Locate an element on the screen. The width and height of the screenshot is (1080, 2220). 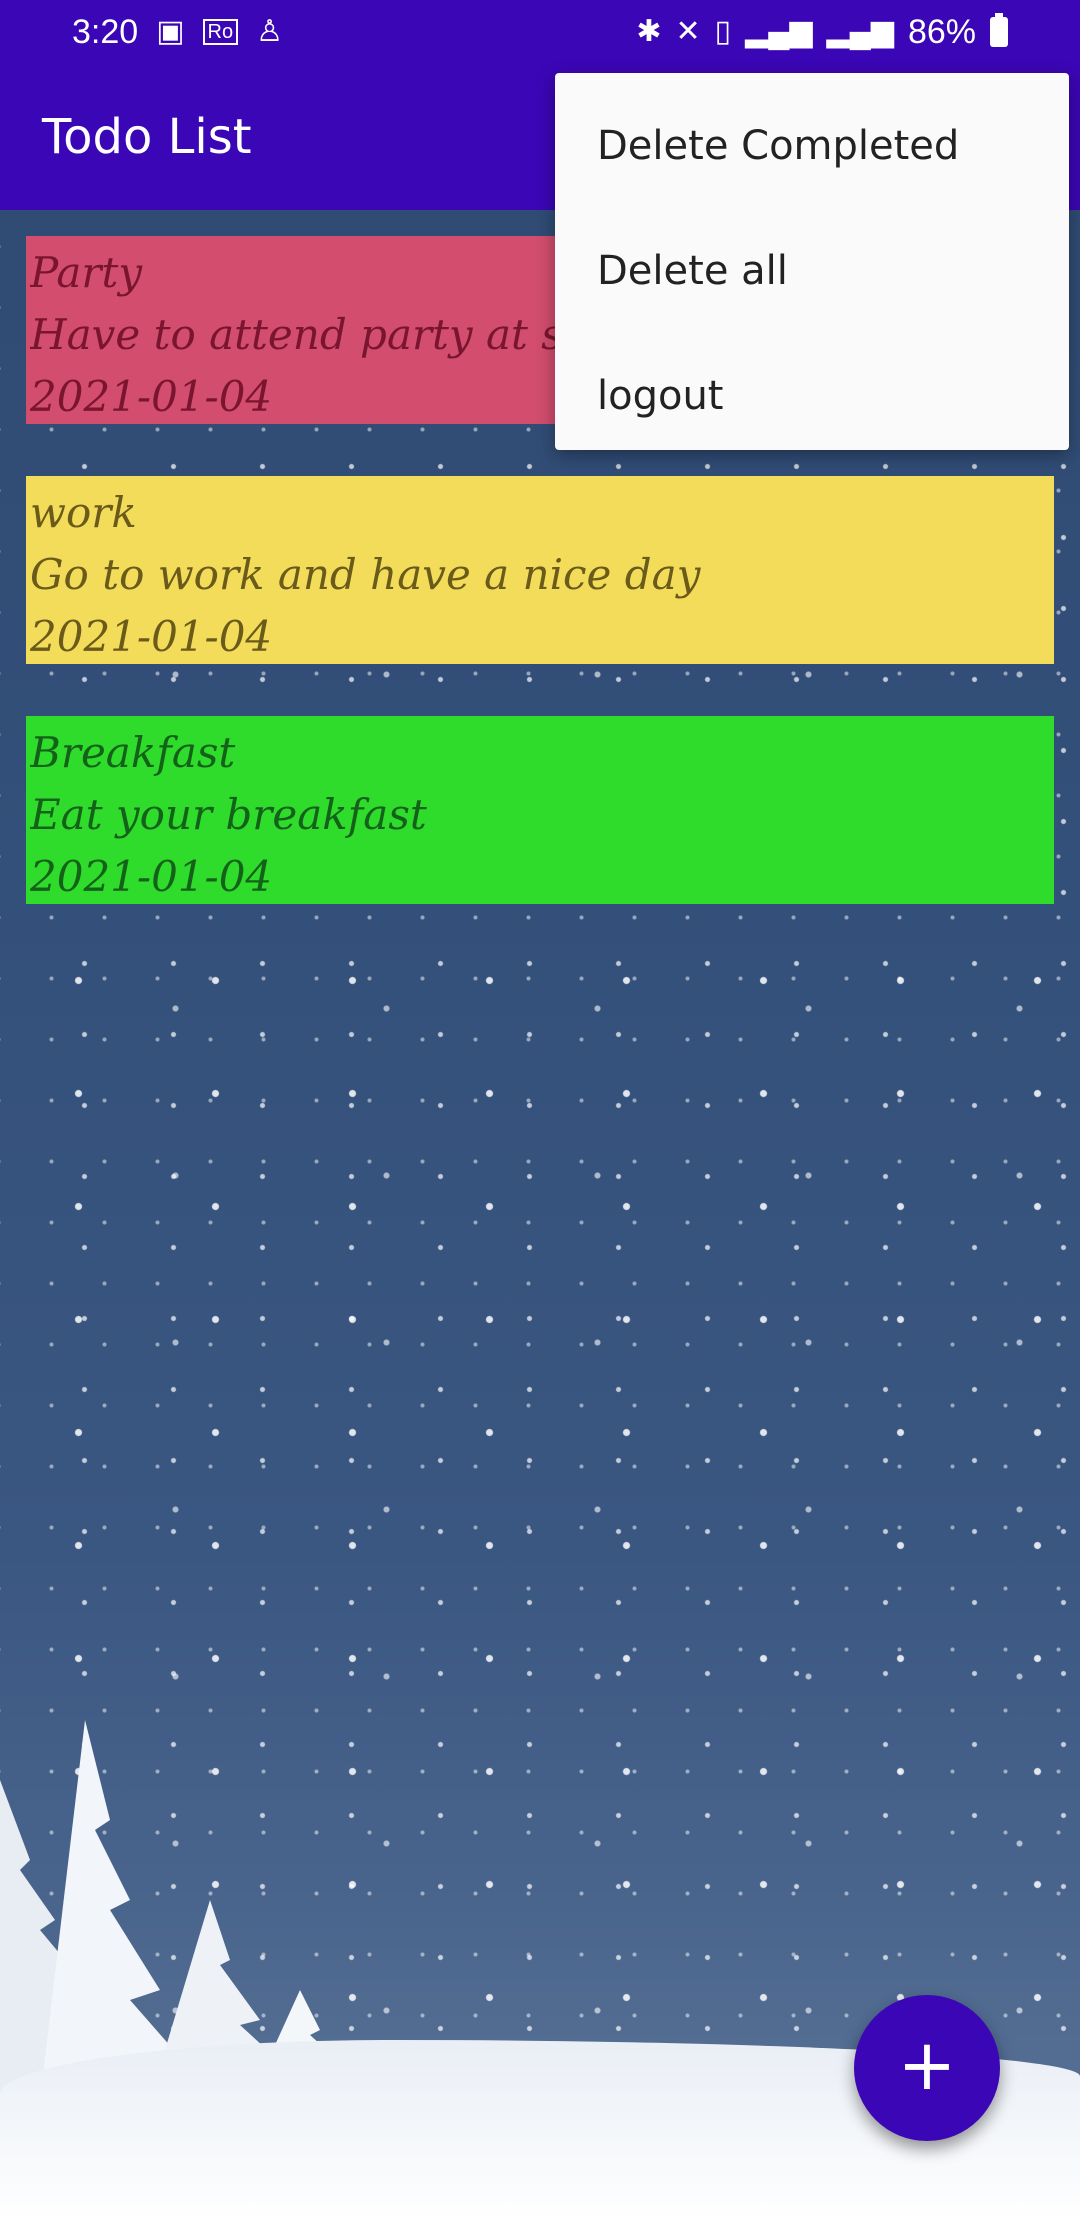
overflow-menu: Delete Completed Delete all logout is located at coordinates (812, 261).